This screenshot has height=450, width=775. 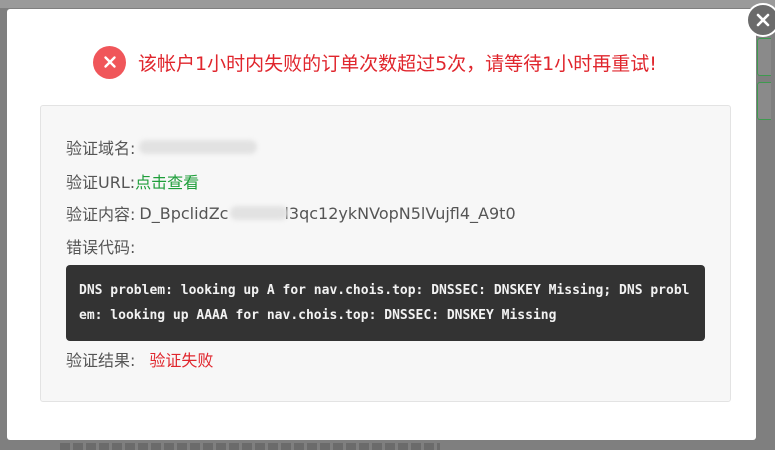 I want to click on view-url-link: 点击查看, so click(x=167, y=181).